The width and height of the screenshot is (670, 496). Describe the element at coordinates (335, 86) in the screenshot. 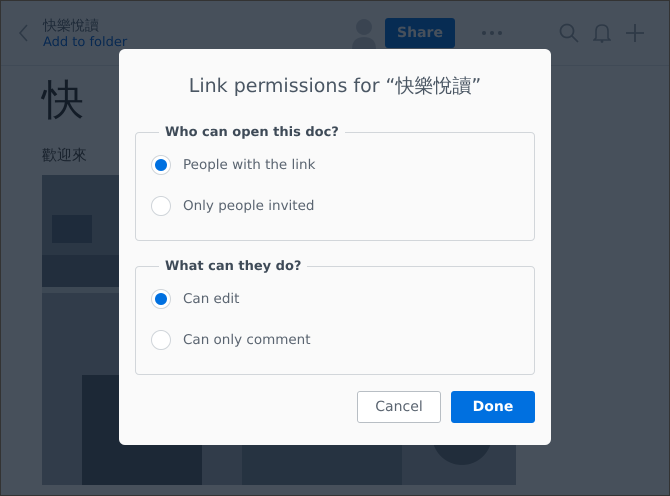

I see `dialog-title: Link permissions for “快樂悅讀”` at that location.